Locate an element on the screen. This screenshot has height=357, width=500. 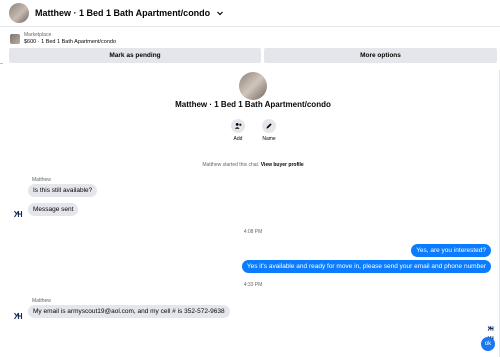
header-avatar is located at coordinates (19, 13).